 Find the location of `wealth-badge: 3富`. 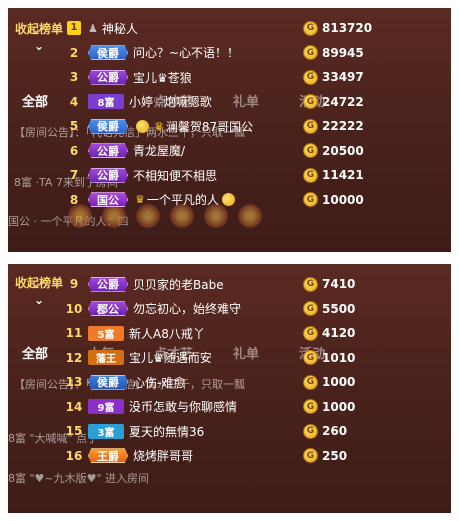

wealth-badge: 3富 is located at coordinates (106, 431).